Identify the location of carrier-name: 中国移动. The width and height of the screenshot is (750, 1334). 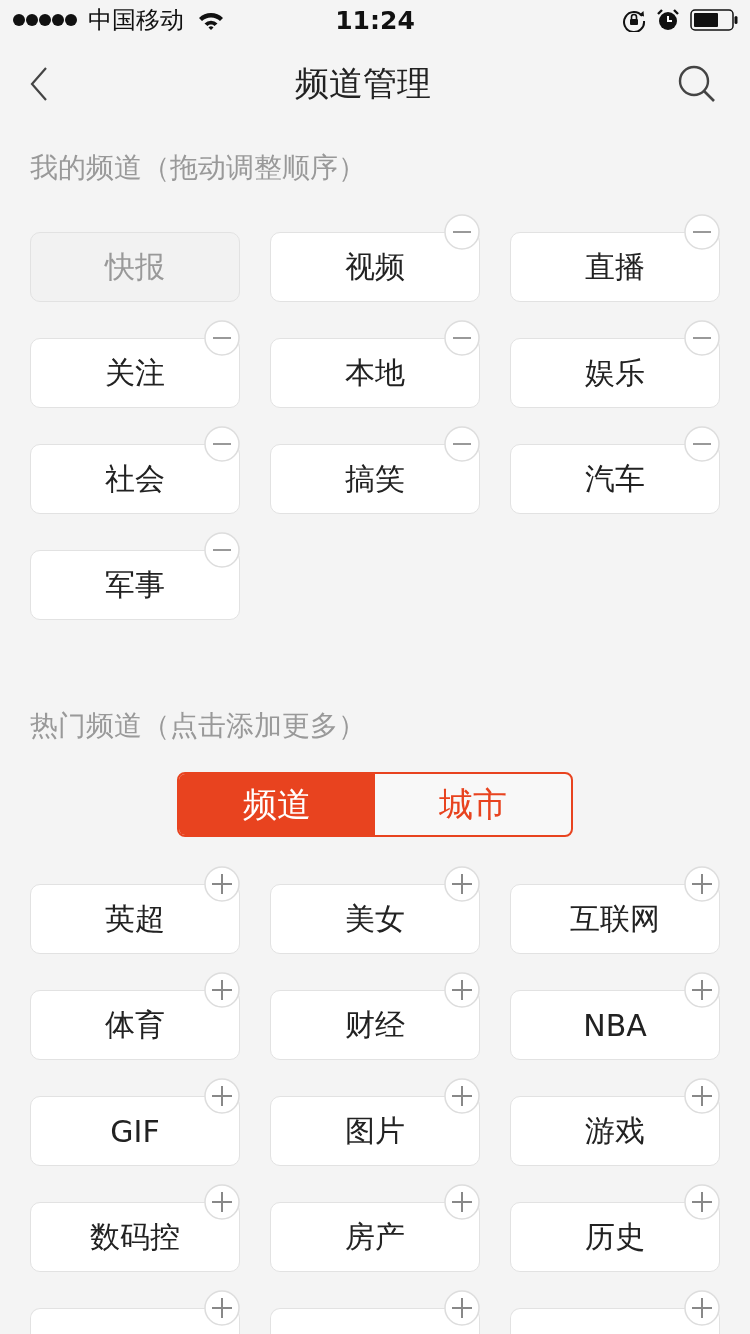
(136, 20).